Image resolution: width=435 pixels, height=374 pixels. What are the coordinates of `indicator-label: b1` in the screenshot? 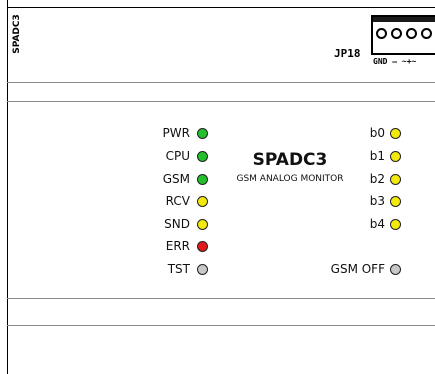 It's located at (377, 156).